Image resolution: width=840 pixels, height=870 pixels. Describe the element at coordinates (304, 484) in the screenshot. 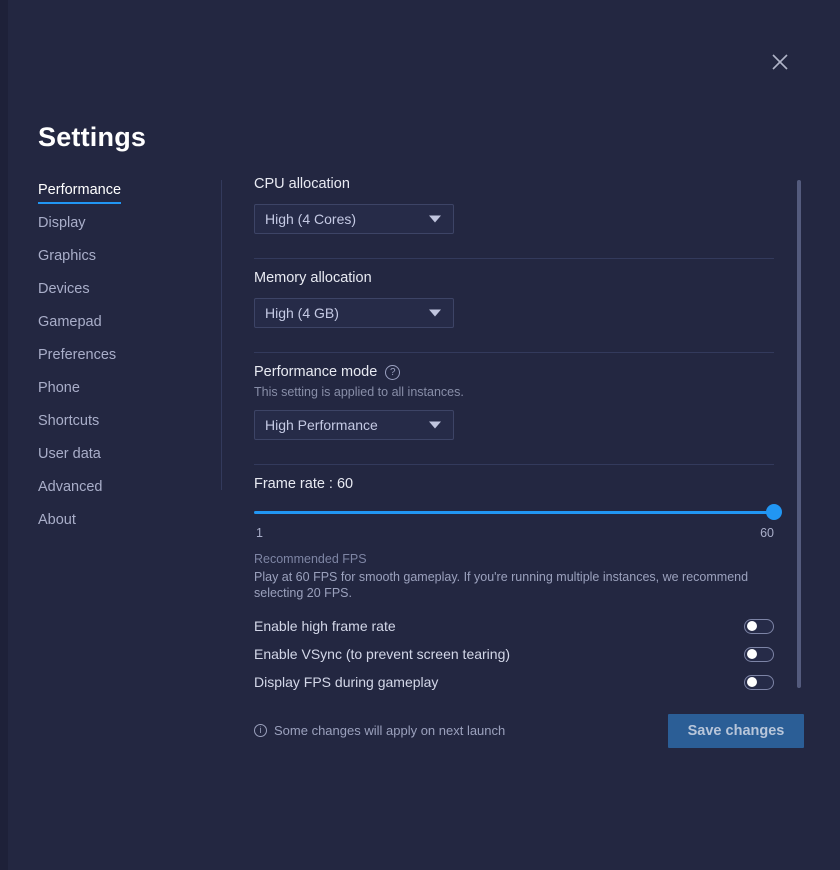

I see `frame-rate-label: Frame rate : 60` at that location.